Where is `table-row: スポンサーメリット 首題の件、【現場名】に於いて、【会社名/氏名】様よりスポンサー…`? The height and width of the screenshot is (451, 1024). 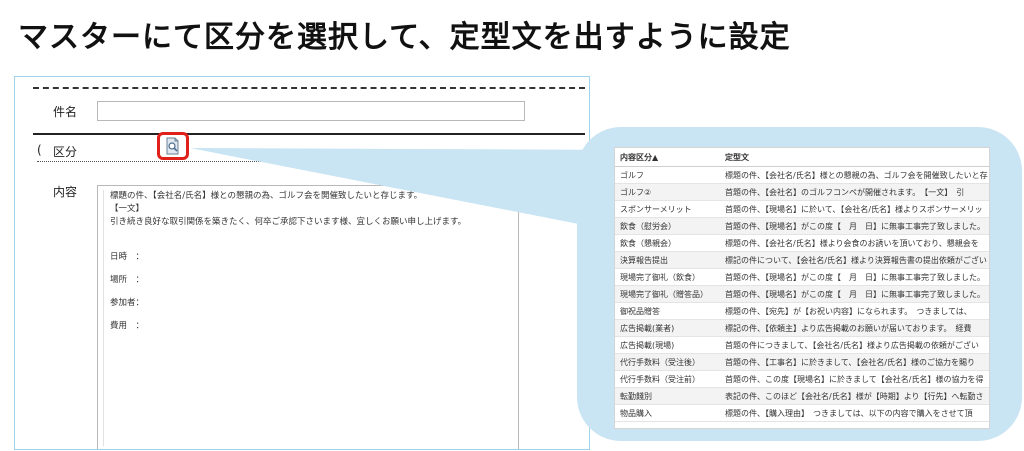
table-row: スポンサーメリット 首題の件、【現場名】に於いて、【会社名/氏名】様よりスポンサー… is located at coordinates (802, 209).